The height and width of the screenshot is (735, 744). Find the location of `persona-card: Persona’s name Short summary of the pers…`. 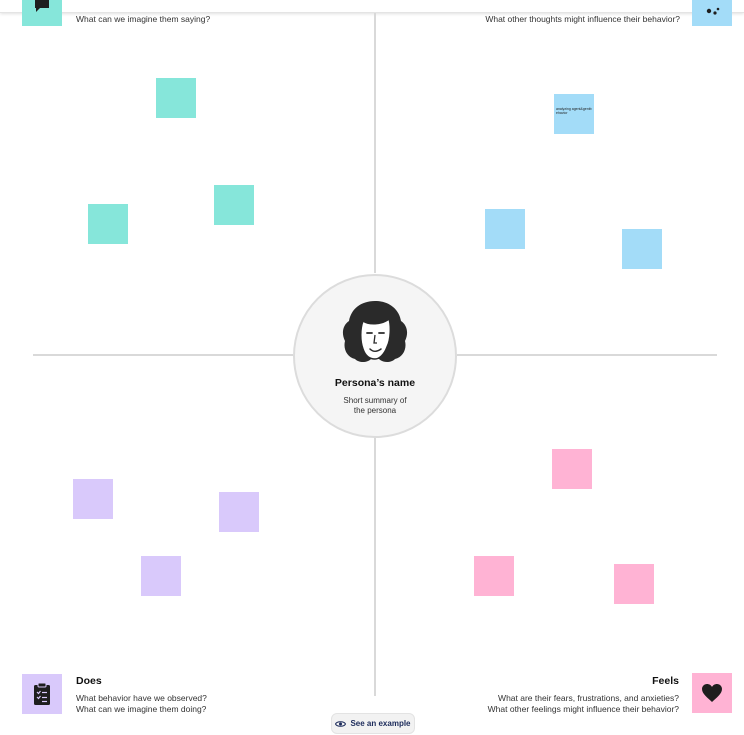

persona-card: Persona’s name Short summary of the pers… is located at coordinates (375, 356).